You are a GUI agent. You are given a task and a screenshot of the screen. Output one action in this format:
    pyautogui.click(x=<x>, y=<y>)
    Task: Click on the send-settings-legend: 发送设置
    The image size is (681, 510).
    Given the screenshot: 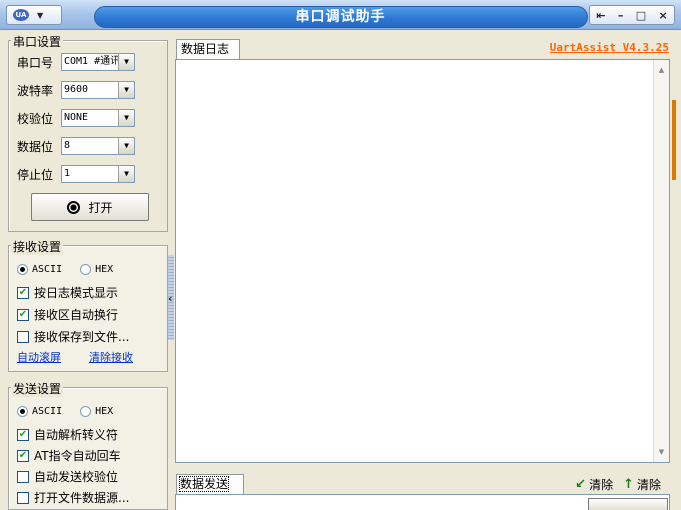 What is the action you would take?
    pyautogui.click(x=37, y=388)
    